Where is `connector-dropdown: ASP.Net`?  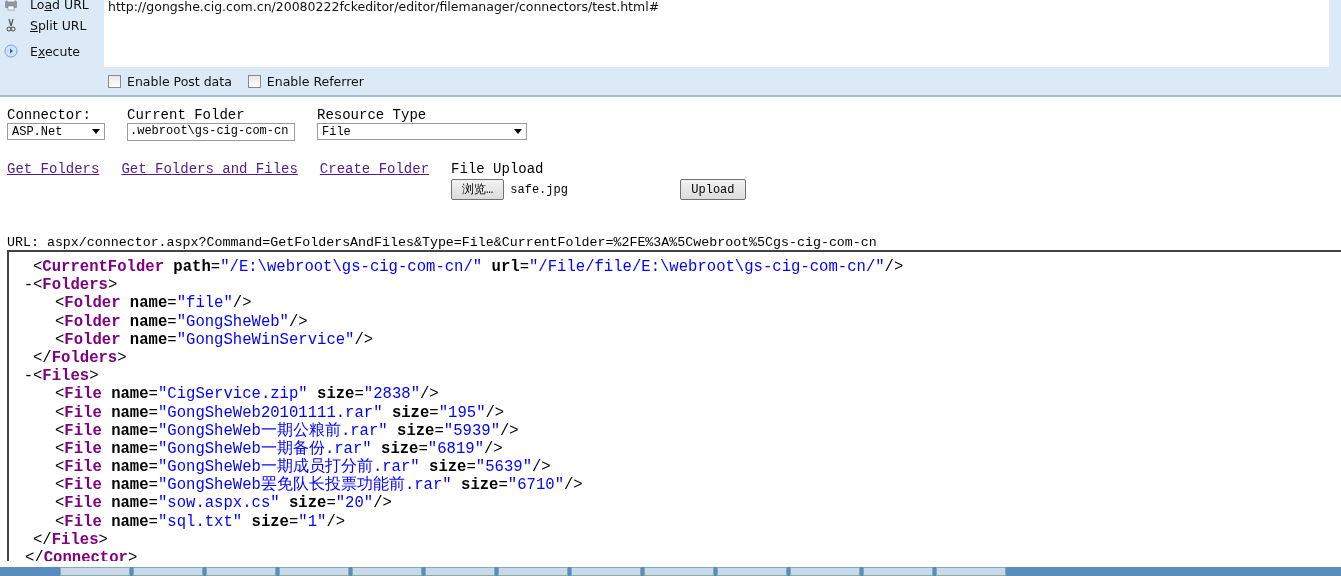 connector-dropdown: ASP.Net is located at coordinates (56, 131).